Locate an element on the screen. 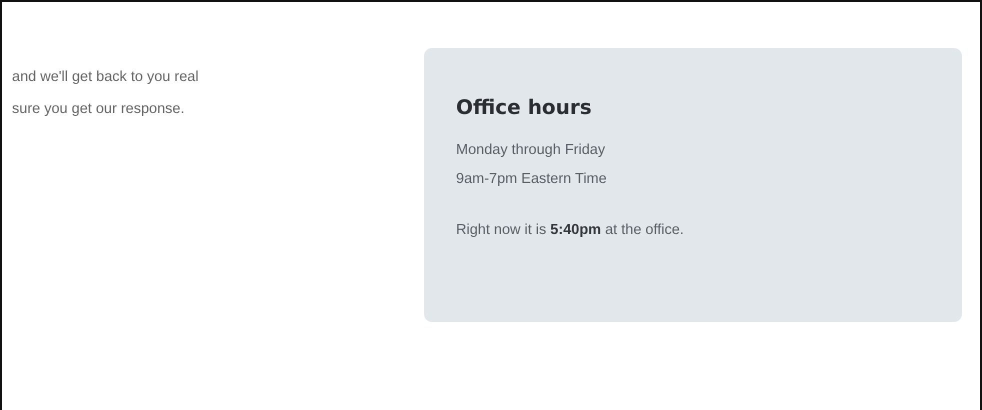 The image size is (982, 410). intro-text: and we'll get back to you real is located at coordinates (106, 77).